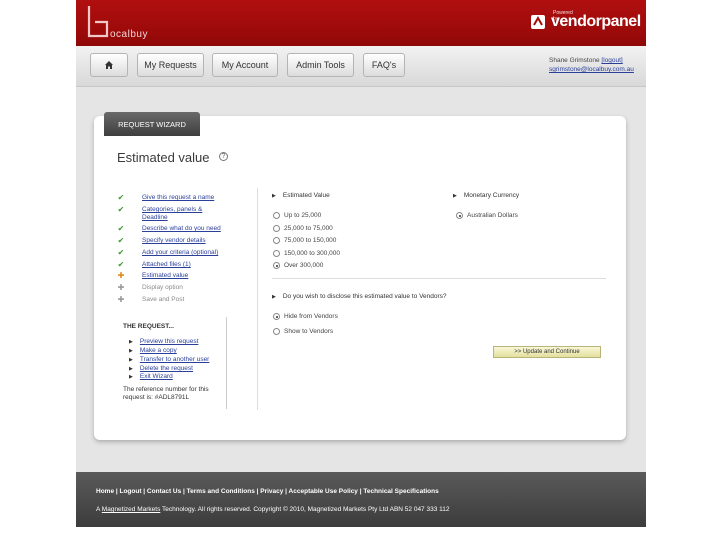 The image size is (720, 540). I want to click on home-button, so click(109, 65).